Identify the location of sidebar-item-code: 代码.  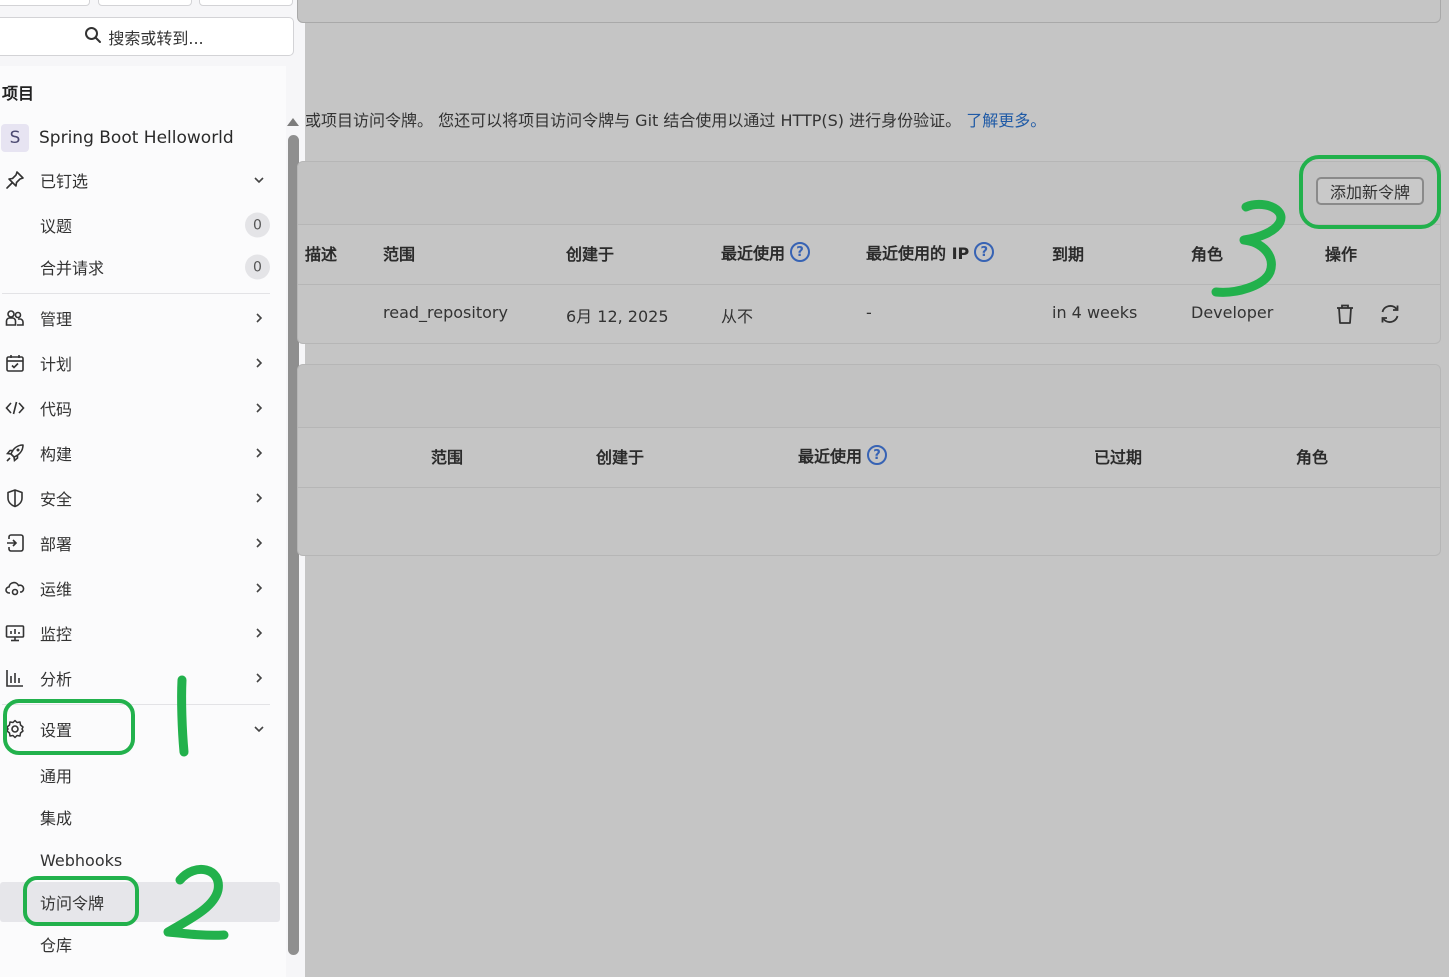
(140, 408).